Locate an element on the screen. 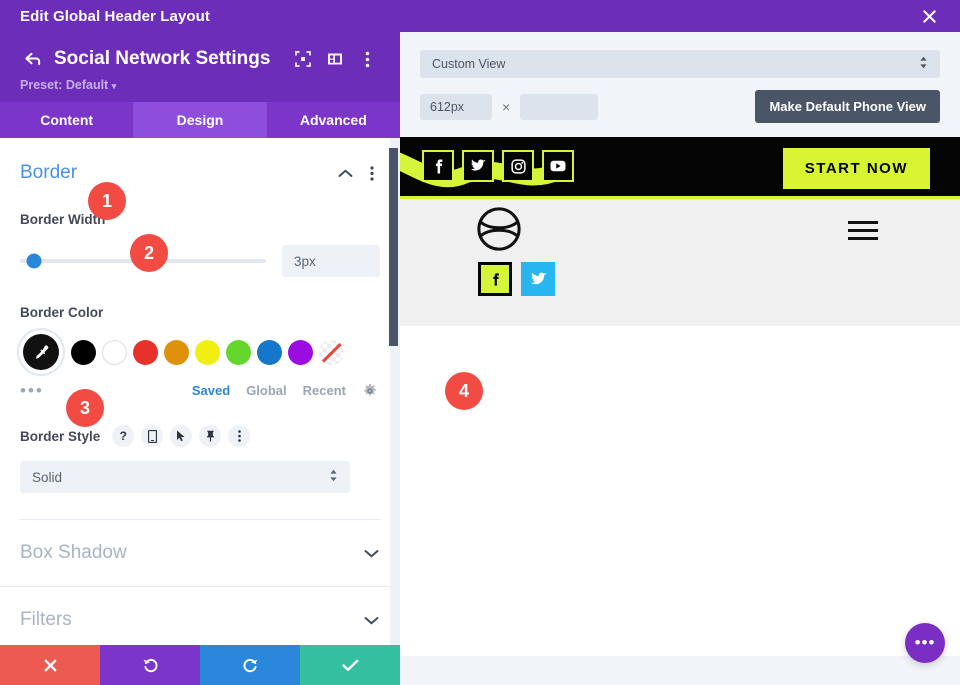 This screenshot has height=685, width=960. swatch-blue is located at coordinates (269, 352).